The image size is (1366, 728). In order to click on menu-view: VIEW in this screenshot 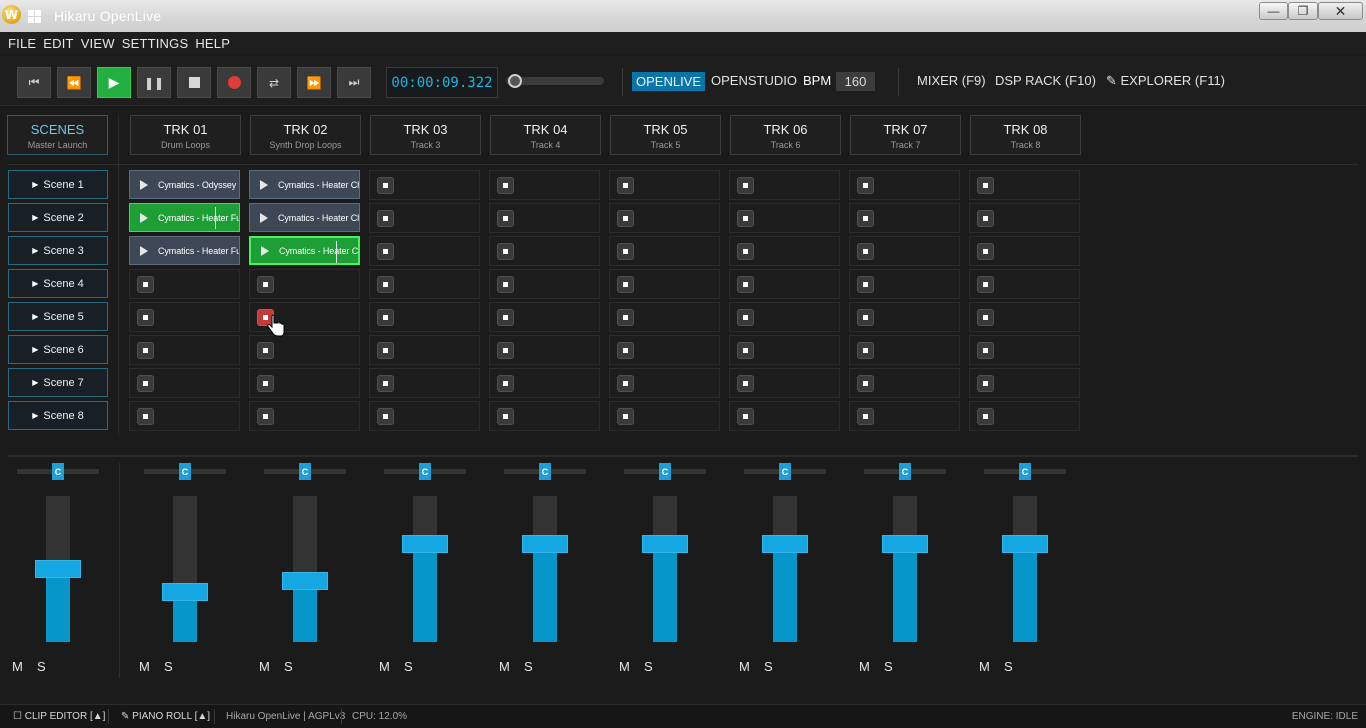, I will do `click(98, 43)`.